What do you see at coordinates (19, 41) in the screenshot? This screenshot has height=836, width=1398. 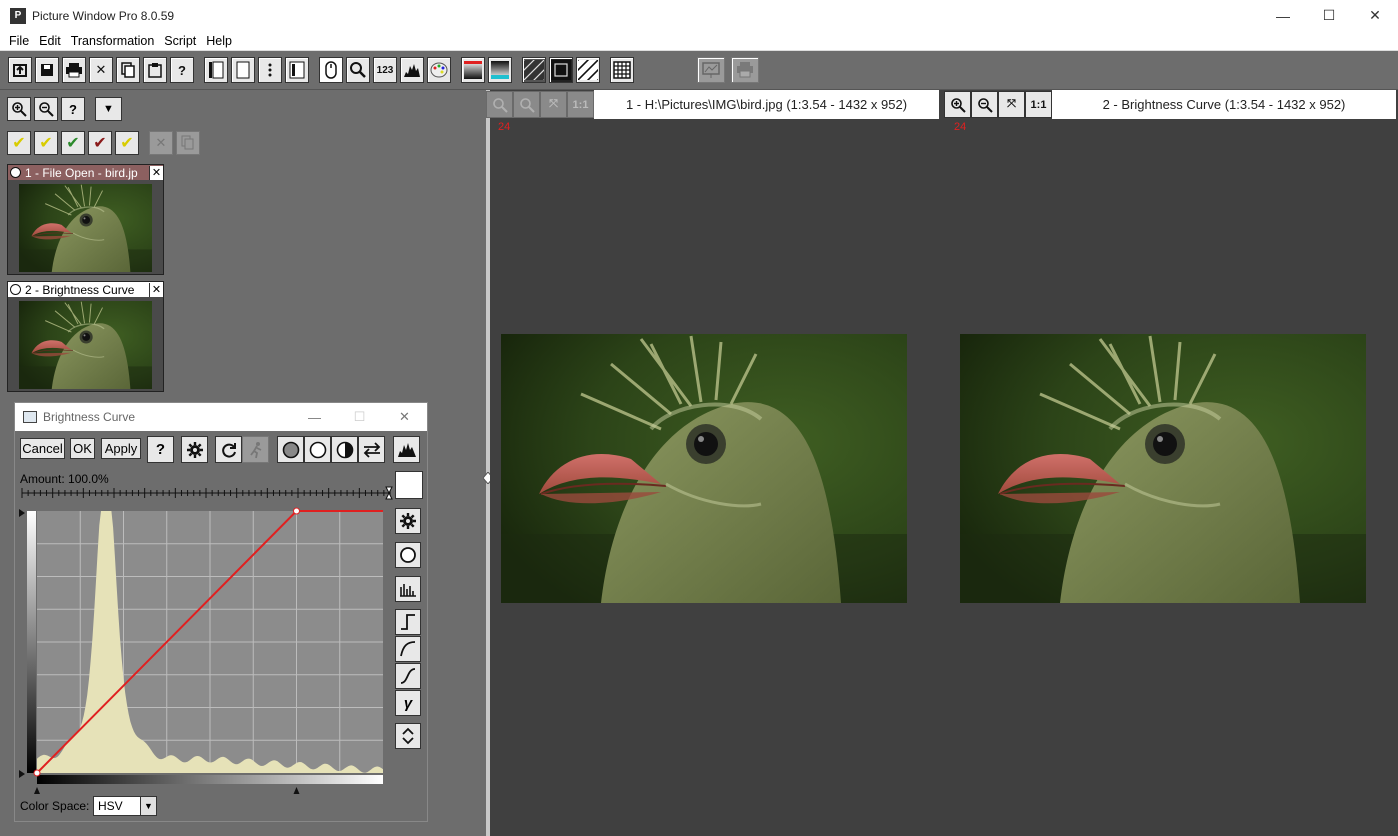 I see `menu-file: File` at bounding box center [19, 41].